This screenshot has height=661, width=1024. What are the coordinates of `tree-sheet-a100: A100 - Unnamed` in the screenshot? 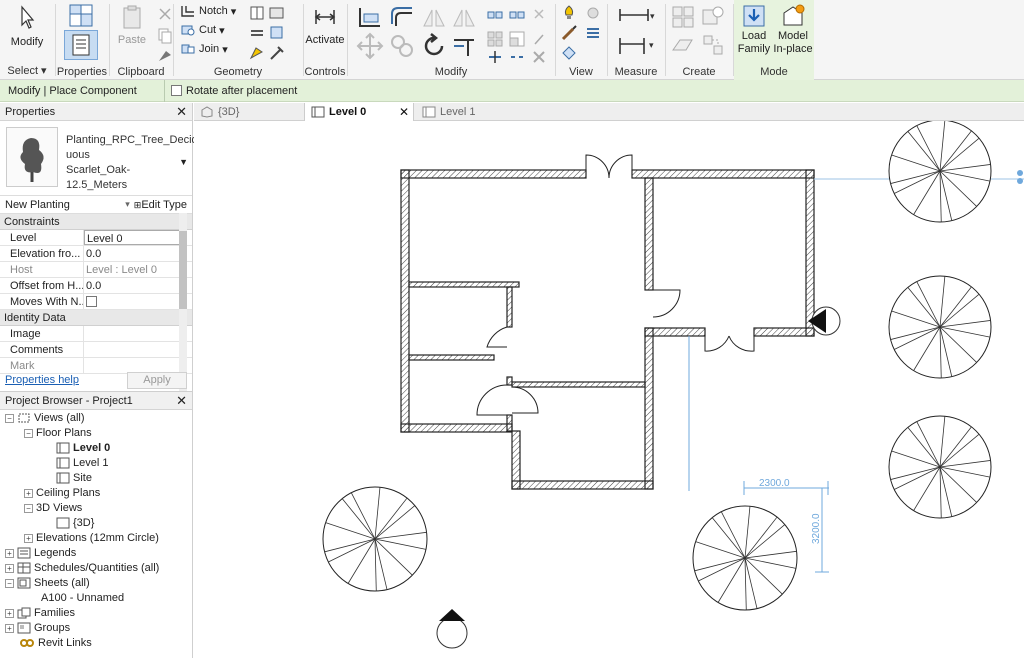 It's located at (82, 598).